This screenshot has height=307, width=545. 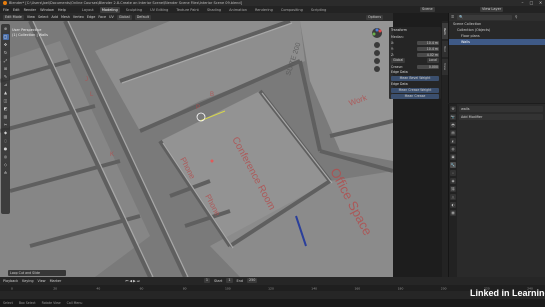 What do you see at coordinates (238, 10) in the screenshot?
I see `workspace-tab-animation: Animation` at bounding box center [238, 10].